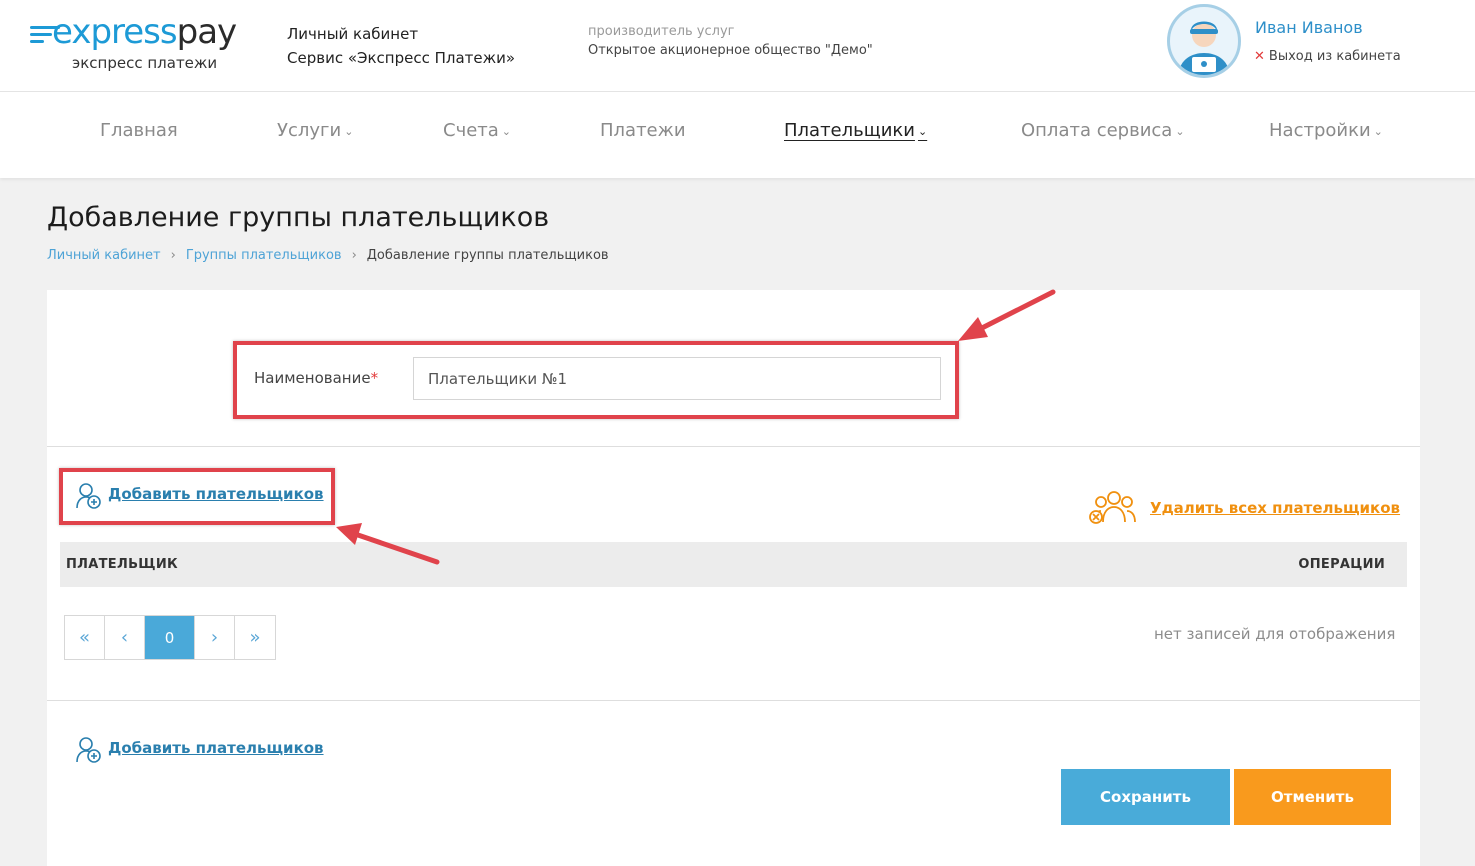  What do you see at coordinates (1275, 508) in the screenshot?
I see `delete-all-payers-link: Удалить всех плательщиков` at bounding box center [1275, 508].